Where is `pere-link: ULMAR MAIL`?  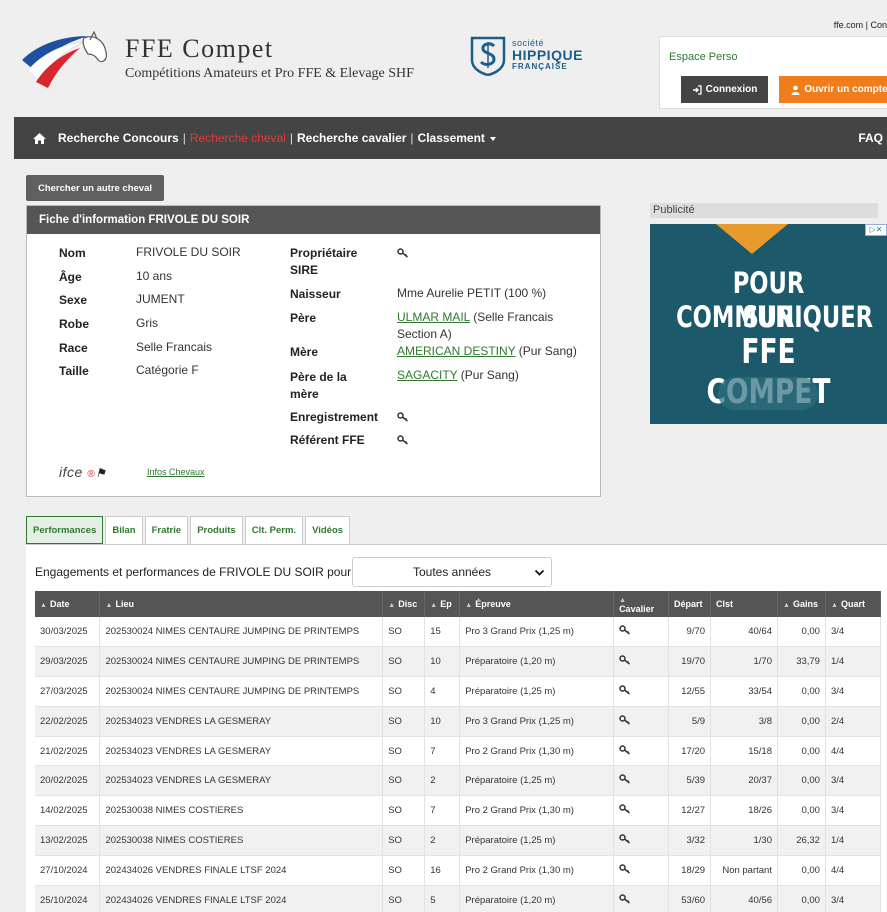
pere-link: ULMAR MAIL is located at coordinates (433, 317).